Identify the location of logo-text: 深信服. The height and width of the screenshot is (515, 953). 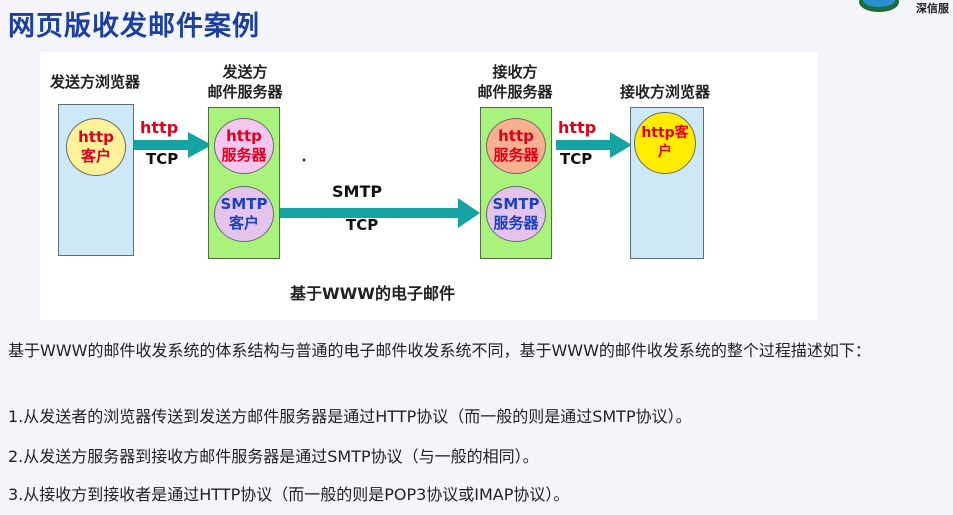
(932, 8).